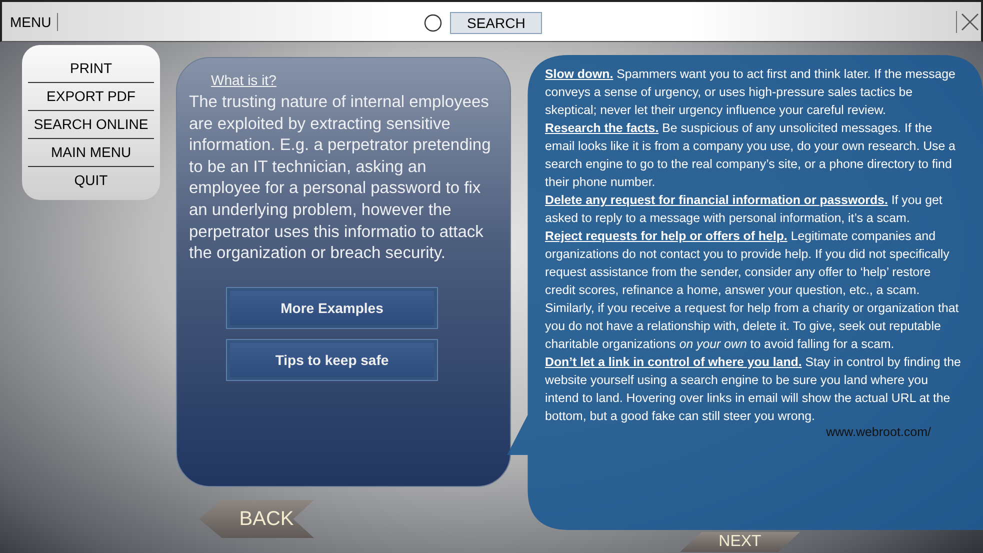 The width and height of the screenshot is (983, 553). What do you see at coordinates (91, 69) in the screenshot?
I see `menu-item: PRINT` at bounding box center [91, 69].